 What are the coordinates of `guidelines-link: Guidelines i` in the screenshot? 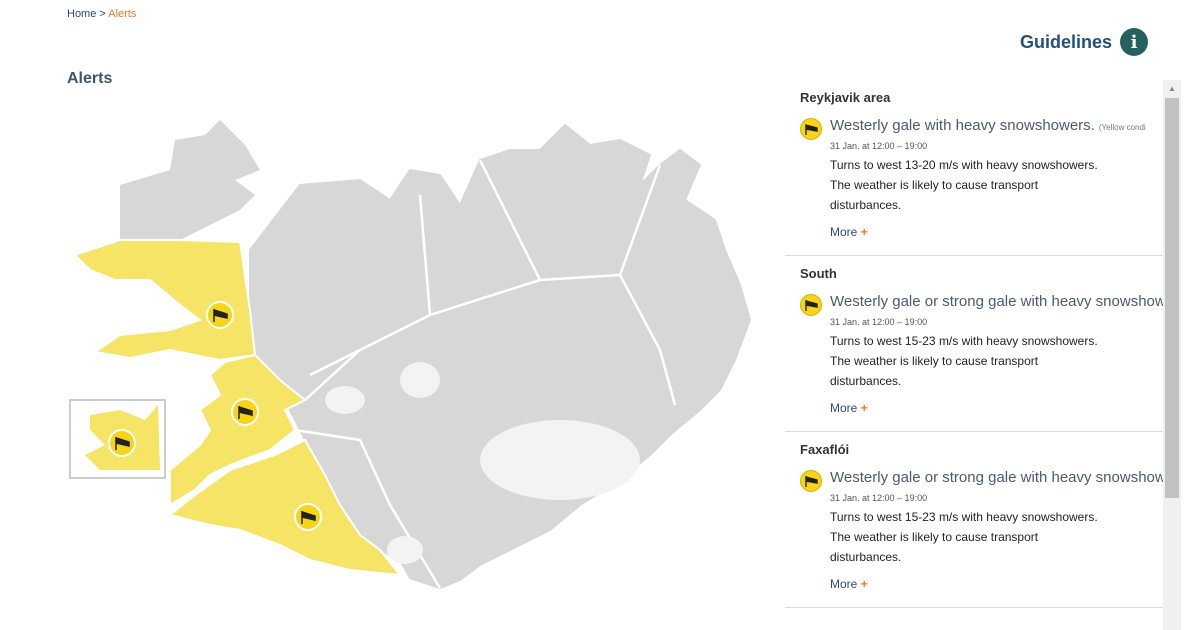 It's located at (1084, 42).